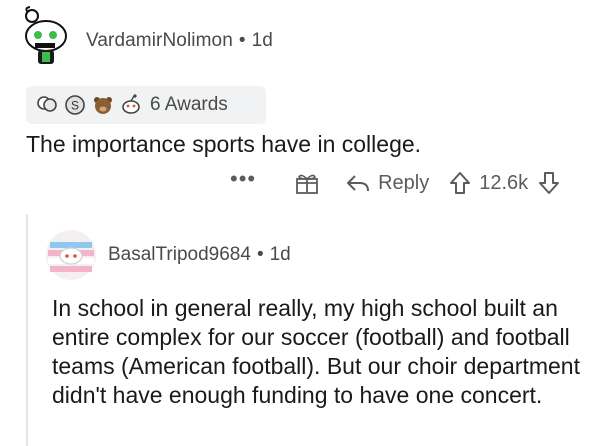  I want to click on vote-control: 12.6k, so click(504, 183).